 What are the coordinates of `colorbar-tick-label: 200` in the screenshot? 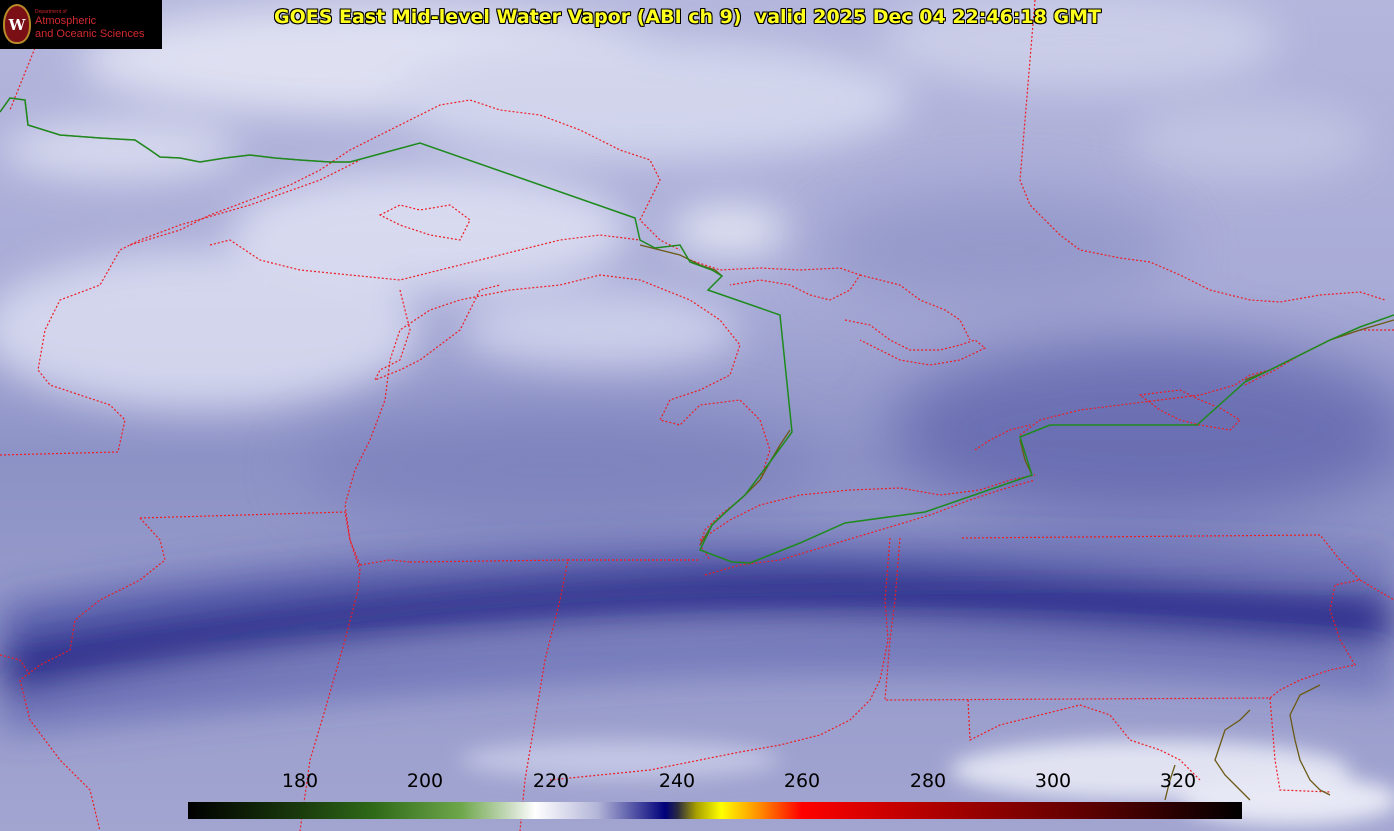 It's located at (425, 781).